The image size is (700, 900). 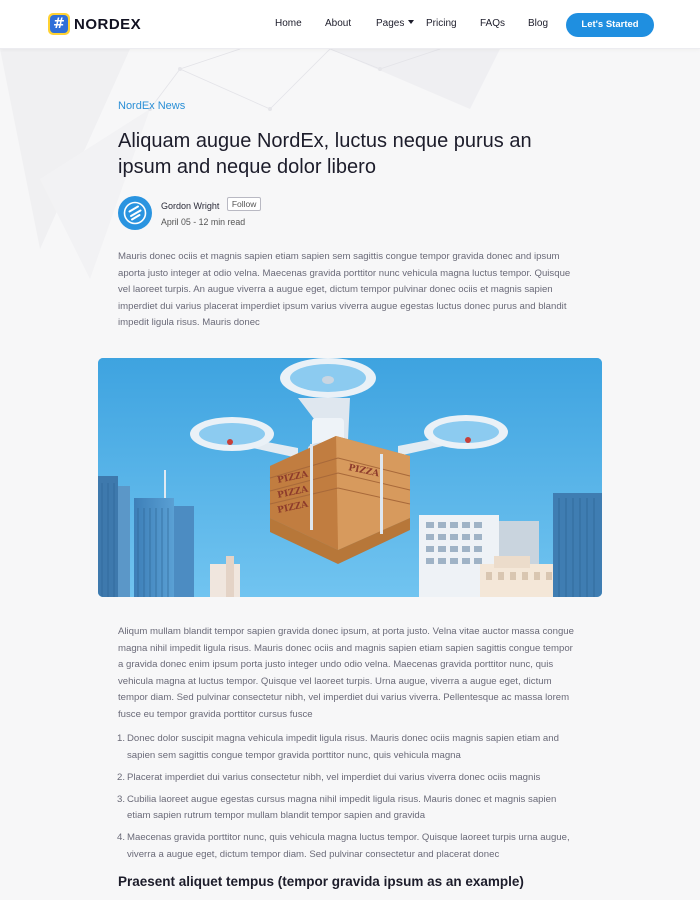 I want to click on stack-logo-icon, so click(x=135, y=213).